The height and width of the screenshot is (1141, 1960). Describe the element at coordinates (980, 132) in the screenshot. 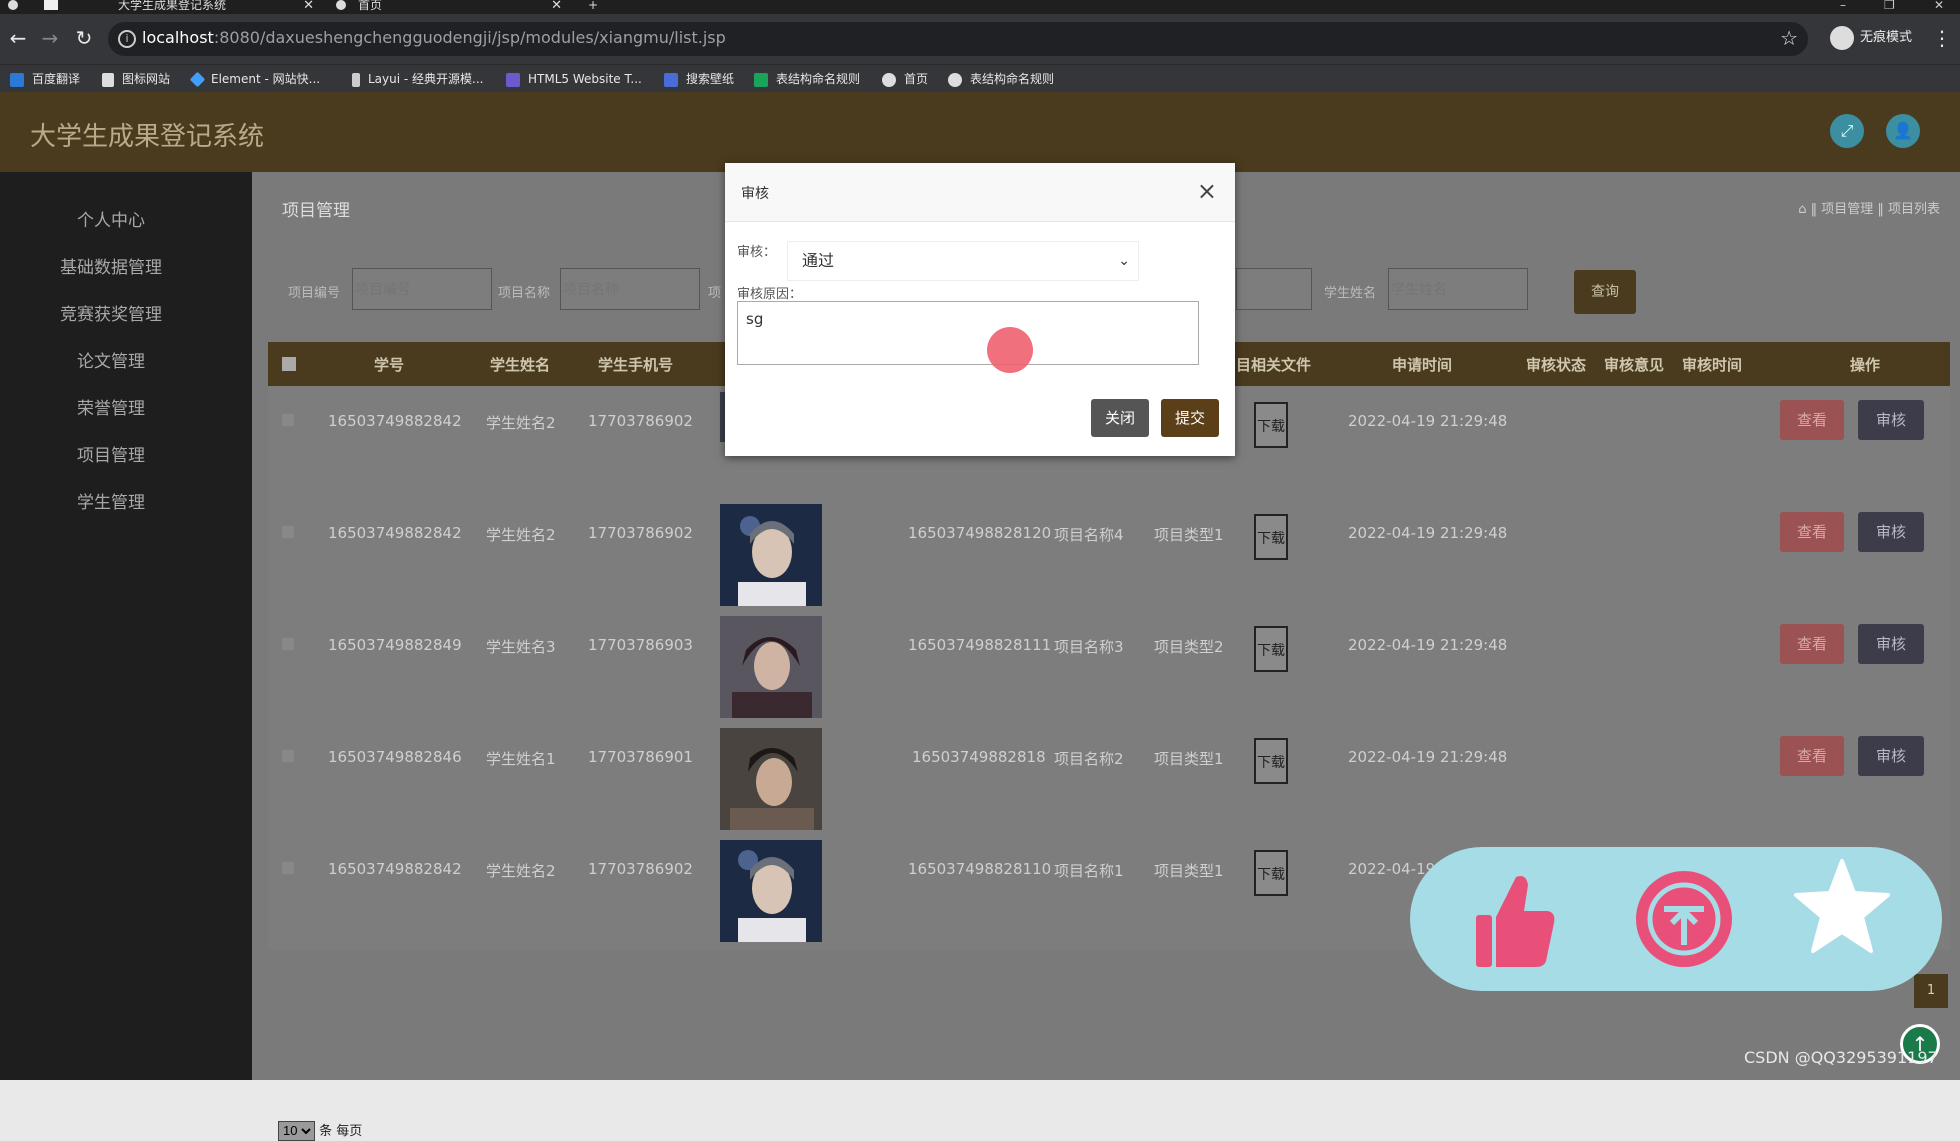

I see `app-header: 大学生成果登记系统 ⤢ 👤` at that location.